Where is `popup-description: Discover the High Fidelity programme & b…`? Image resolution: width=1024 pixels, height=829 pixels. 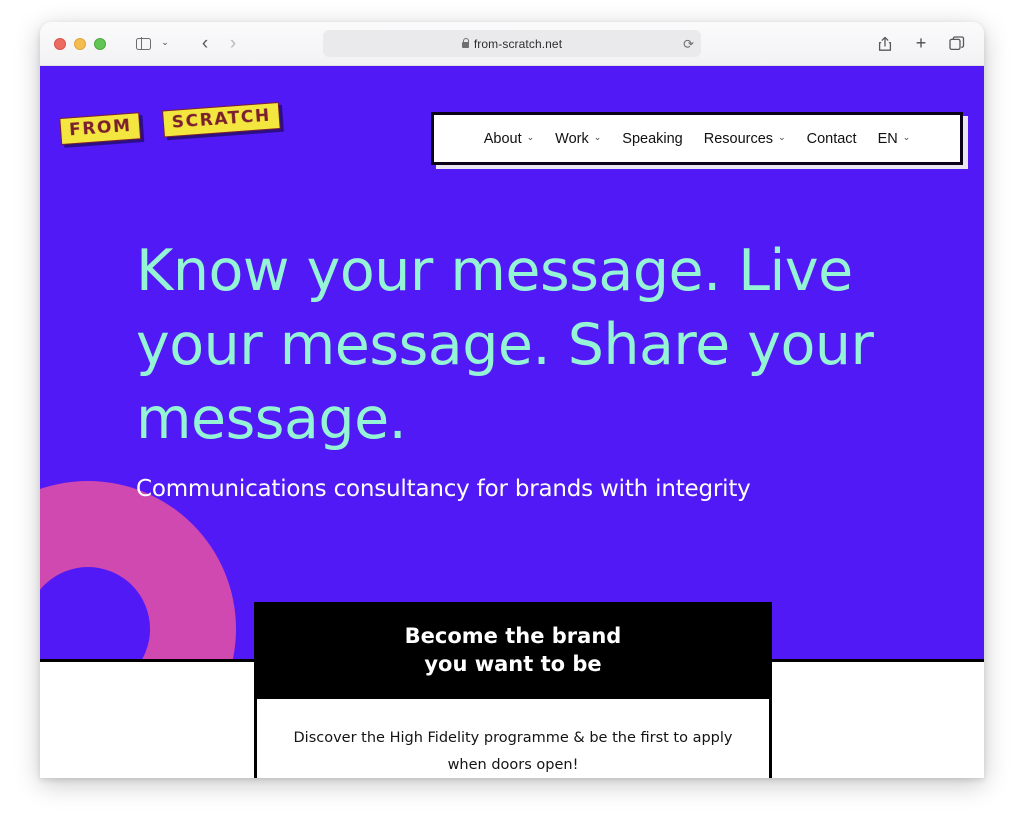
popup-description: Discover the High Fidelity programme & b… is located at coordinates (513, 751).